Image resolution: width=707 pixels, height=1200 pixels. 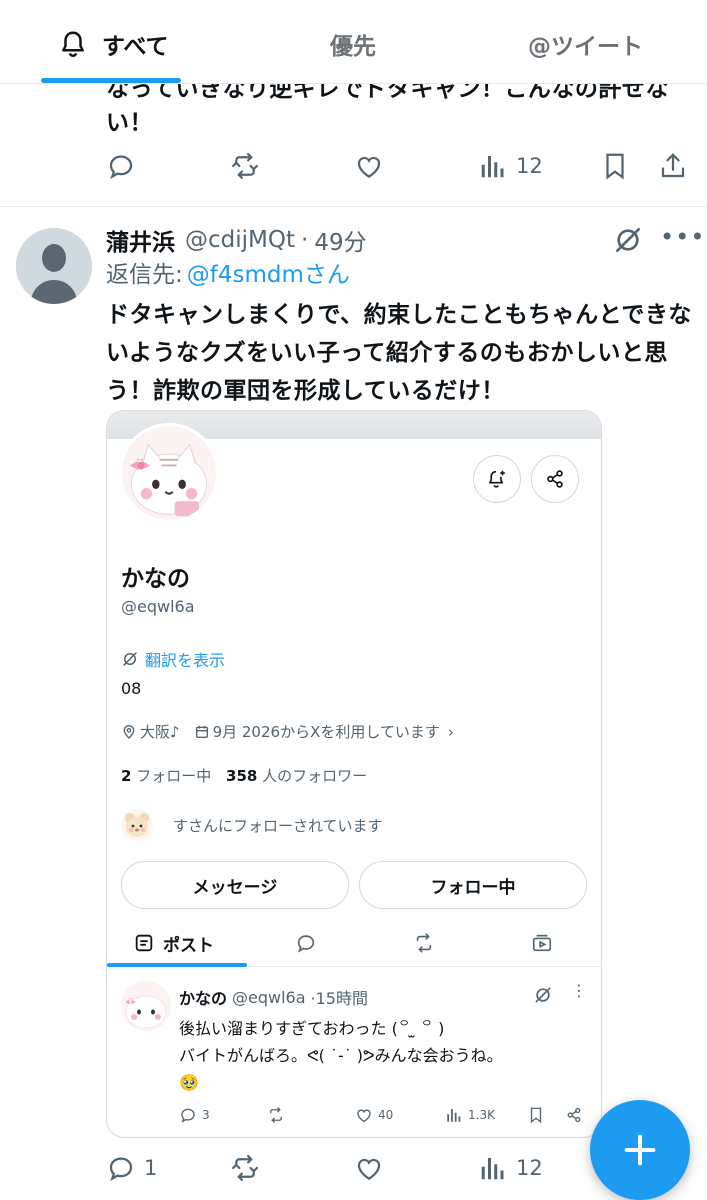 I want to click on post-like-count: 40, so click(x=386, y=1115).